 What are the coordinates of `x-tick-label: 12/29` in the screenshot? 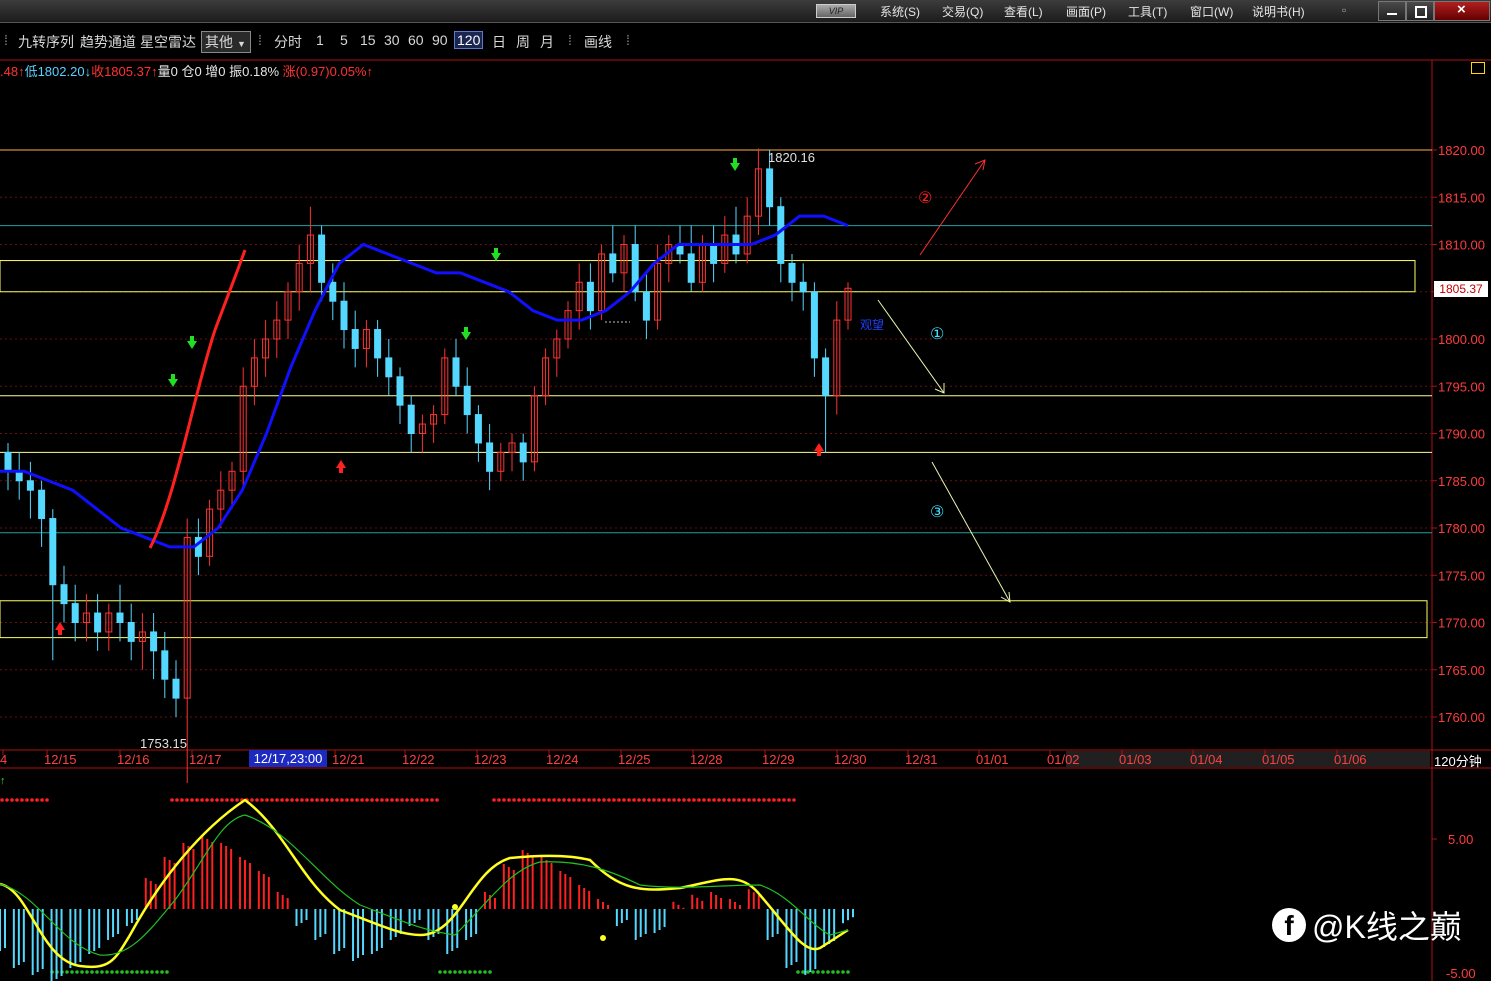 It's located at (778, 759).